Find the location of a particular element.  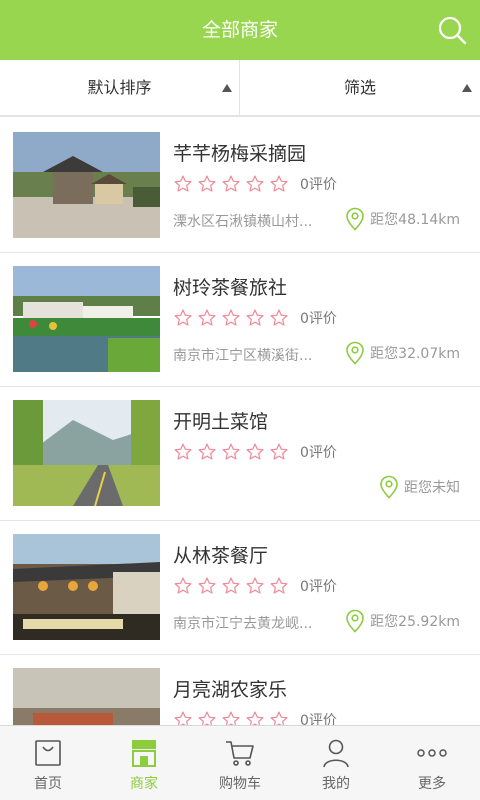

bottom-tab-bar: 首页 商家 购物车 我的 更多 is located at coordinates (240, 762).